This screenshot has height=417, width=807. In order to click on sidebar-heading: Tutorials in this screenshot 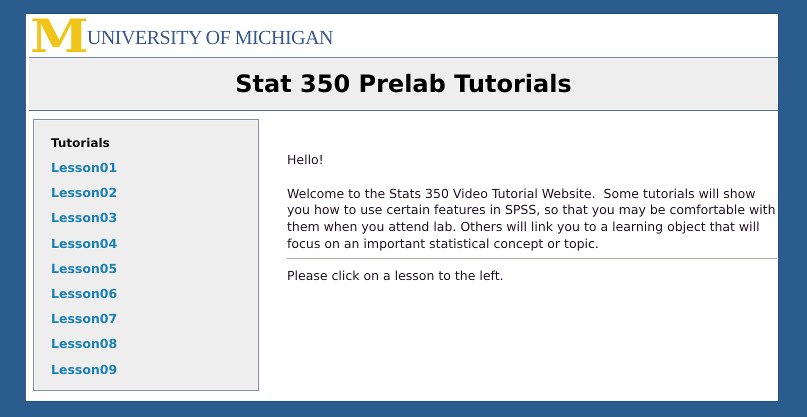, I will do `click(81, 144)`.